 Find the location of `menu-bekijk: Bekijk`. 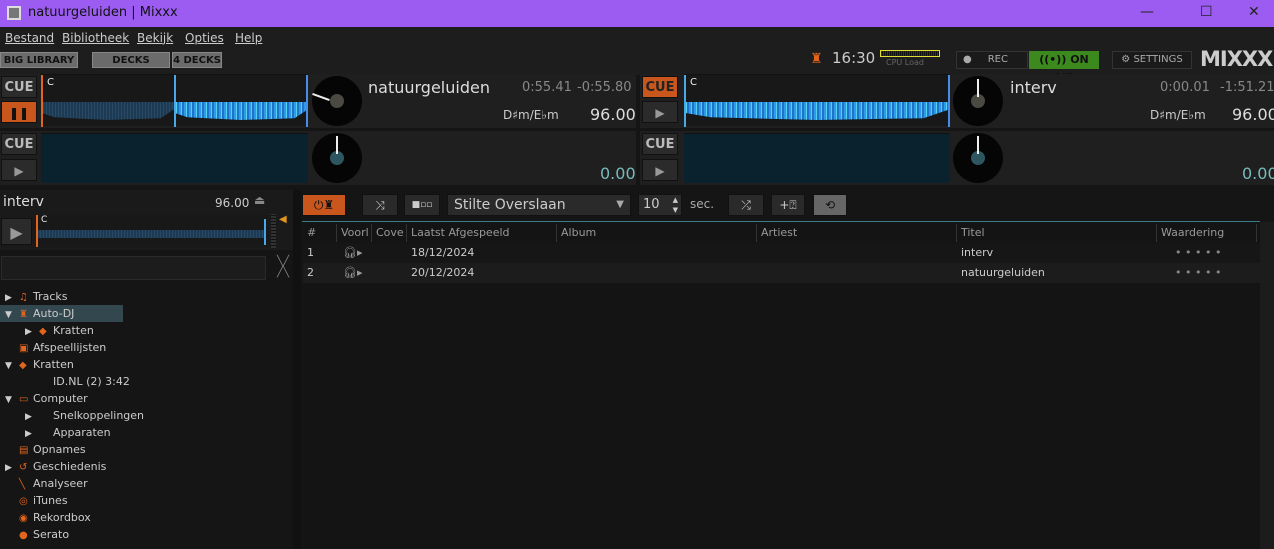

menu-bekijk: Bekijk is located at coordinates (155, 38).